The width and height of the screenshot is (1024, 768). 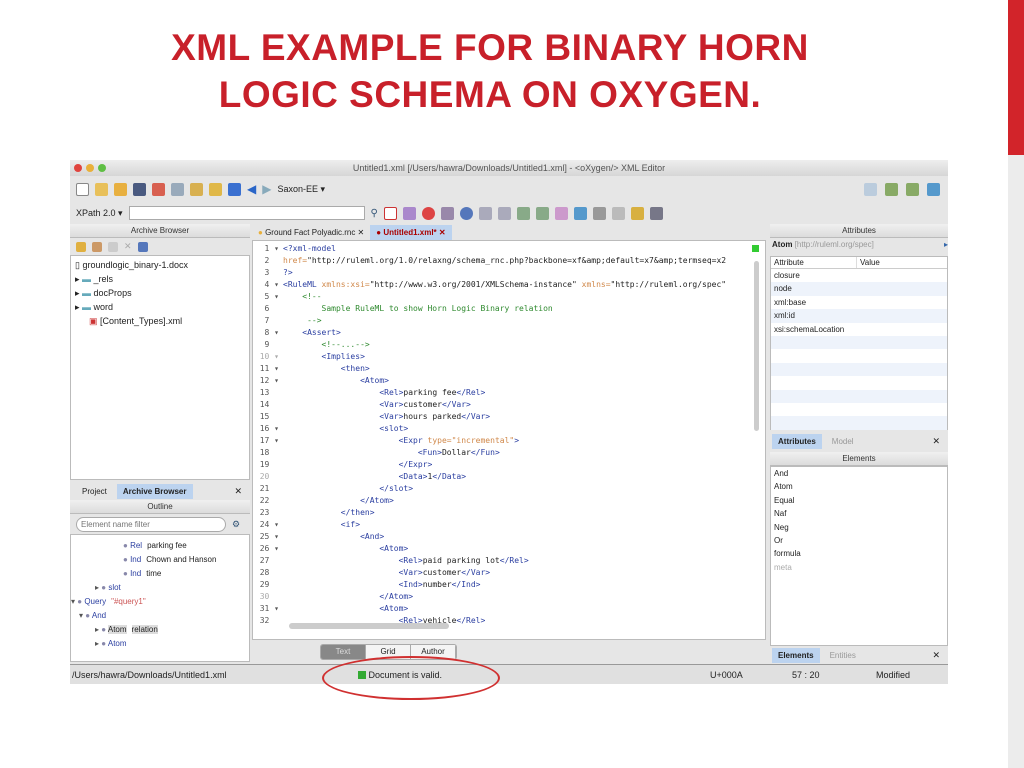 I want to click on expand-icon: ▸, so click(x=946, y=244).